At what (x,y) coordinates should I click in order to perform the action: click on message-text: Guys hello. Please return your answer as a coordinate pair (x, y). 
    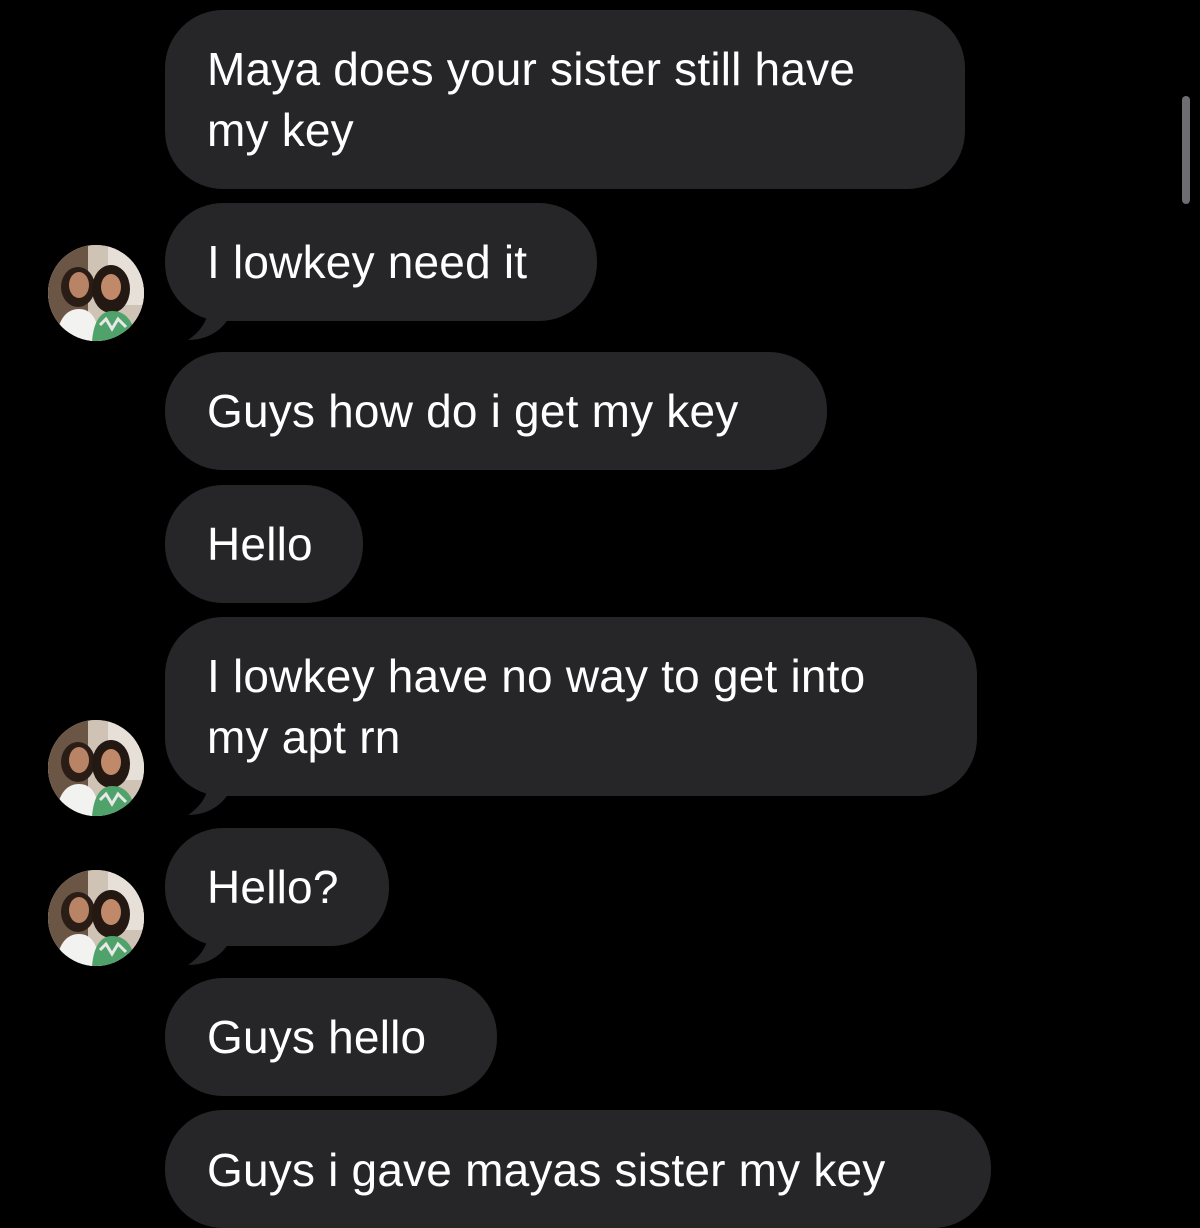
    Looking at the image, I should click on (317, 1036).